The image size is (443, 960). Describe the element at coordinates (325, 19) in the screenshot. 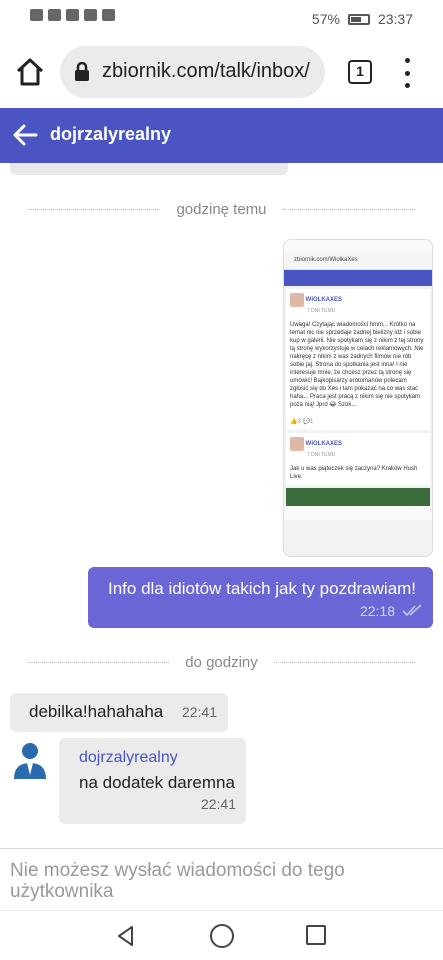

I see `battery-percent: 57%` at that location.